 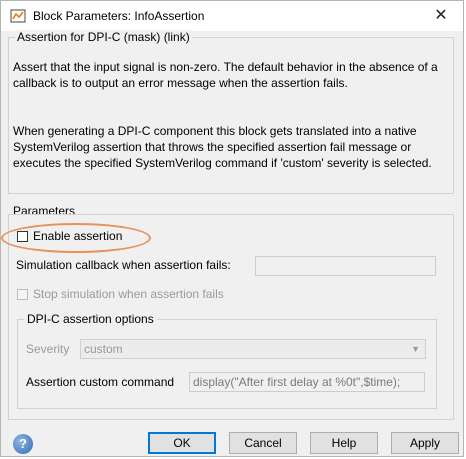 I want to click on ok-button: OK, so click(x=182, y=443).